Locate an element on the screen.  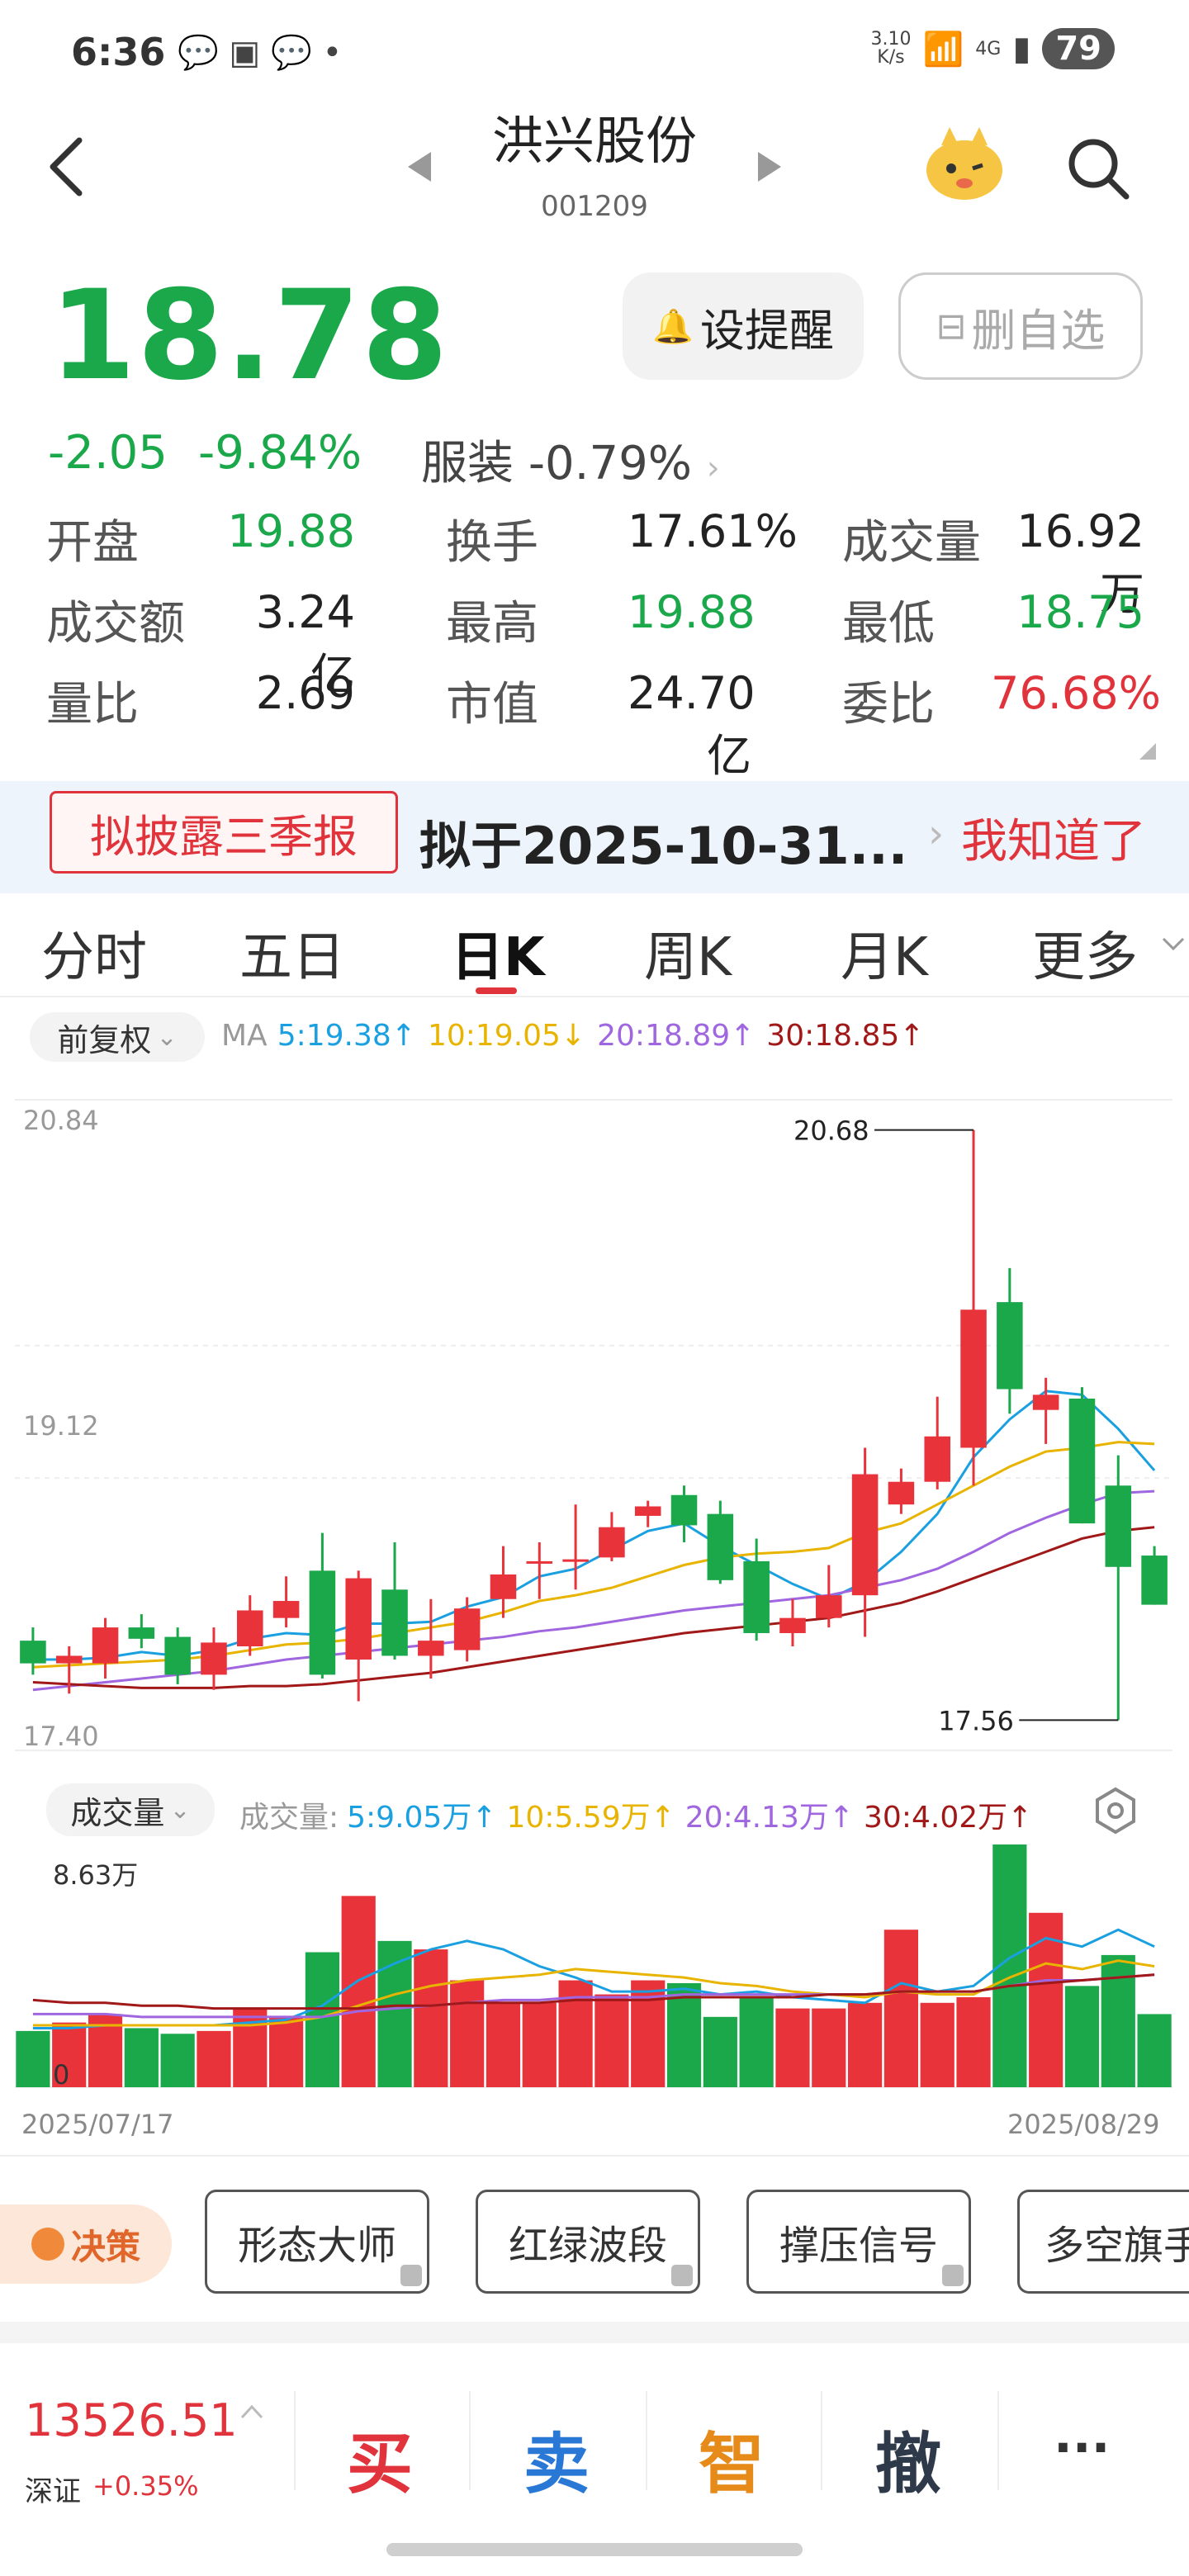
stat-label: 最低 is located at coordinates (888, 624).